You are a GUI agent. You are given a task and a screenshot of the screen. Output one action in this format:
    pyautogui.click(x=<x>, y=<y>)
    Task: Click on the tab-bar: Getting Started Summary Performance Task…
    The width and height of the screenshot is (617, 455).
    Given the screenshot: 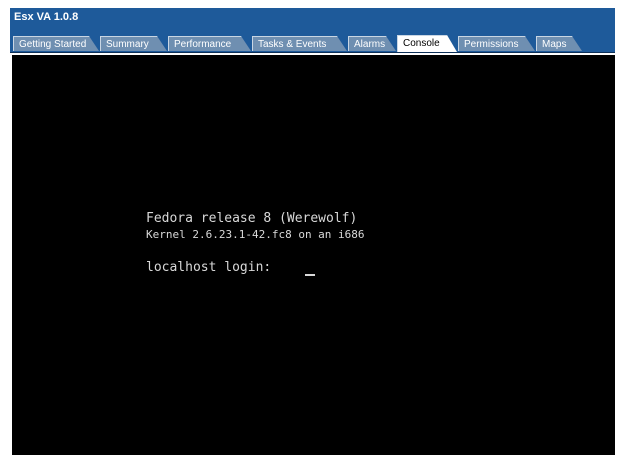 What is the action you would take?
    pyautogui.click(x=312, y=43)
    